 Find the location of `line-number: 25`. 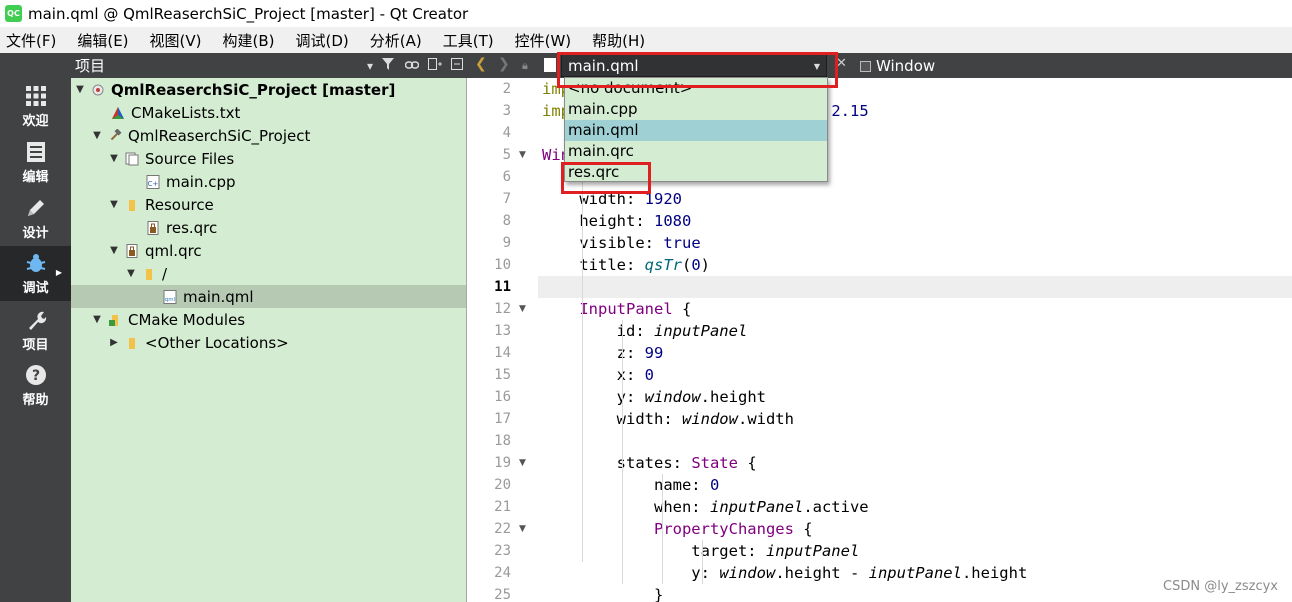

line-number: 25 is located at coordinates (502, 594).